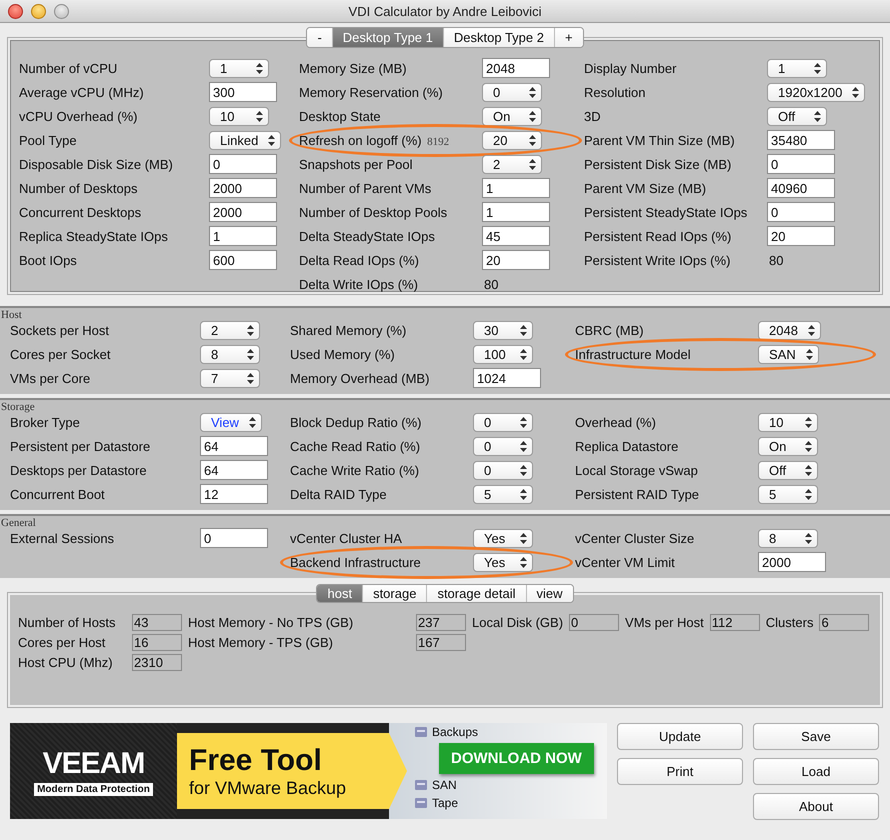  I want to click on result-value: 112, so click(735, 622).